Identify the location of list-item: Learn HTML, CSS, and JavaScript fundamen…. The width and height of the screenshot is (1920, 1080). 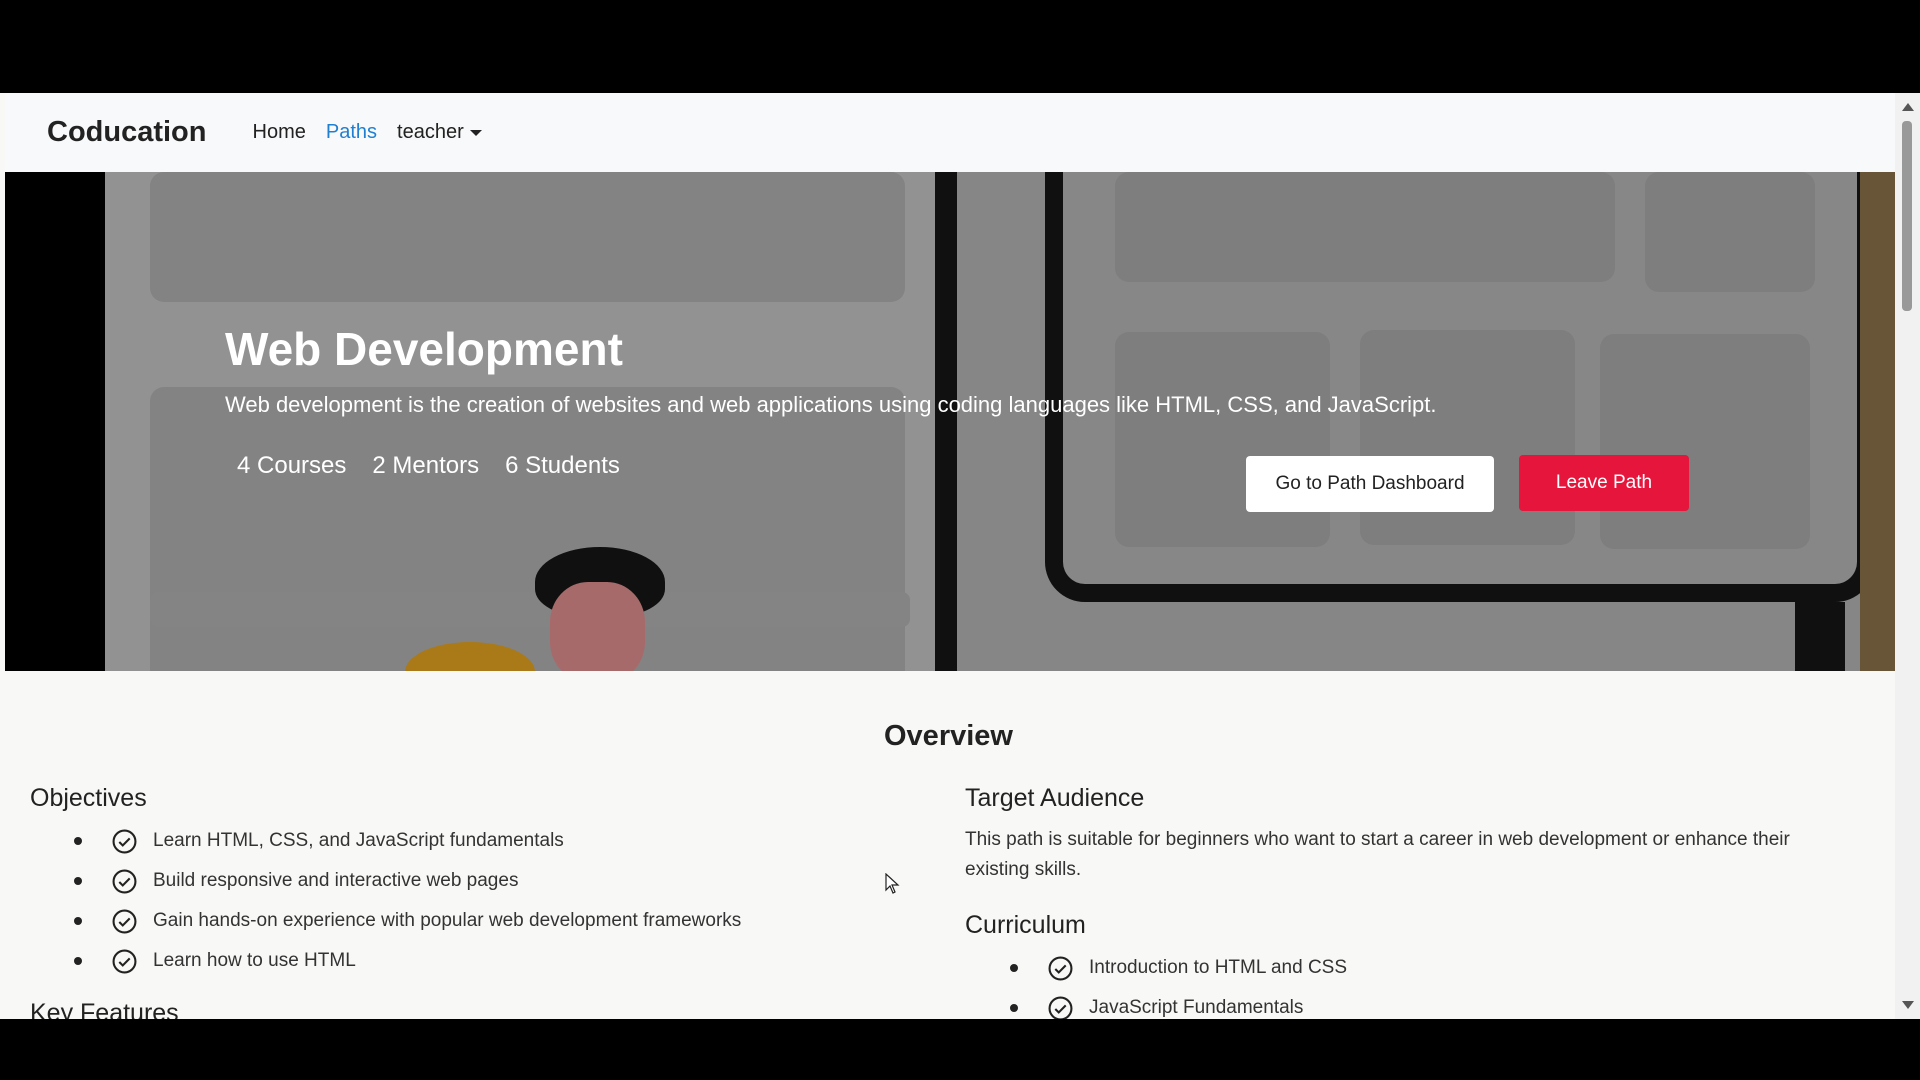
(407, 841).